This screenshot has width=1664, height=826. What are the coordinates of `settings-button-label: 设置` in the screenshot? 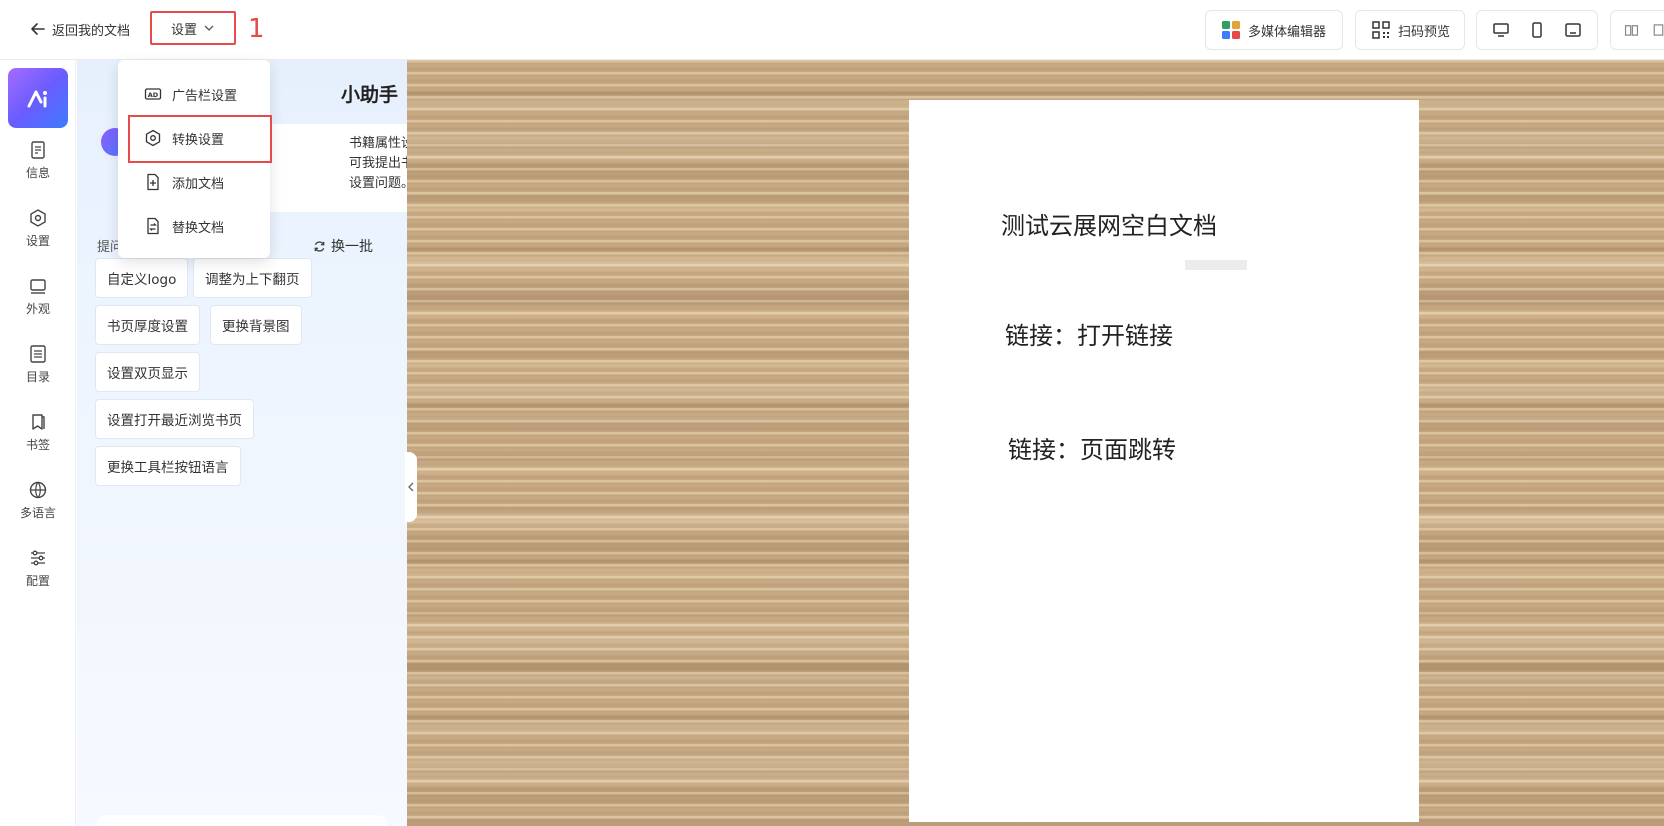 It's located at (183, 30).